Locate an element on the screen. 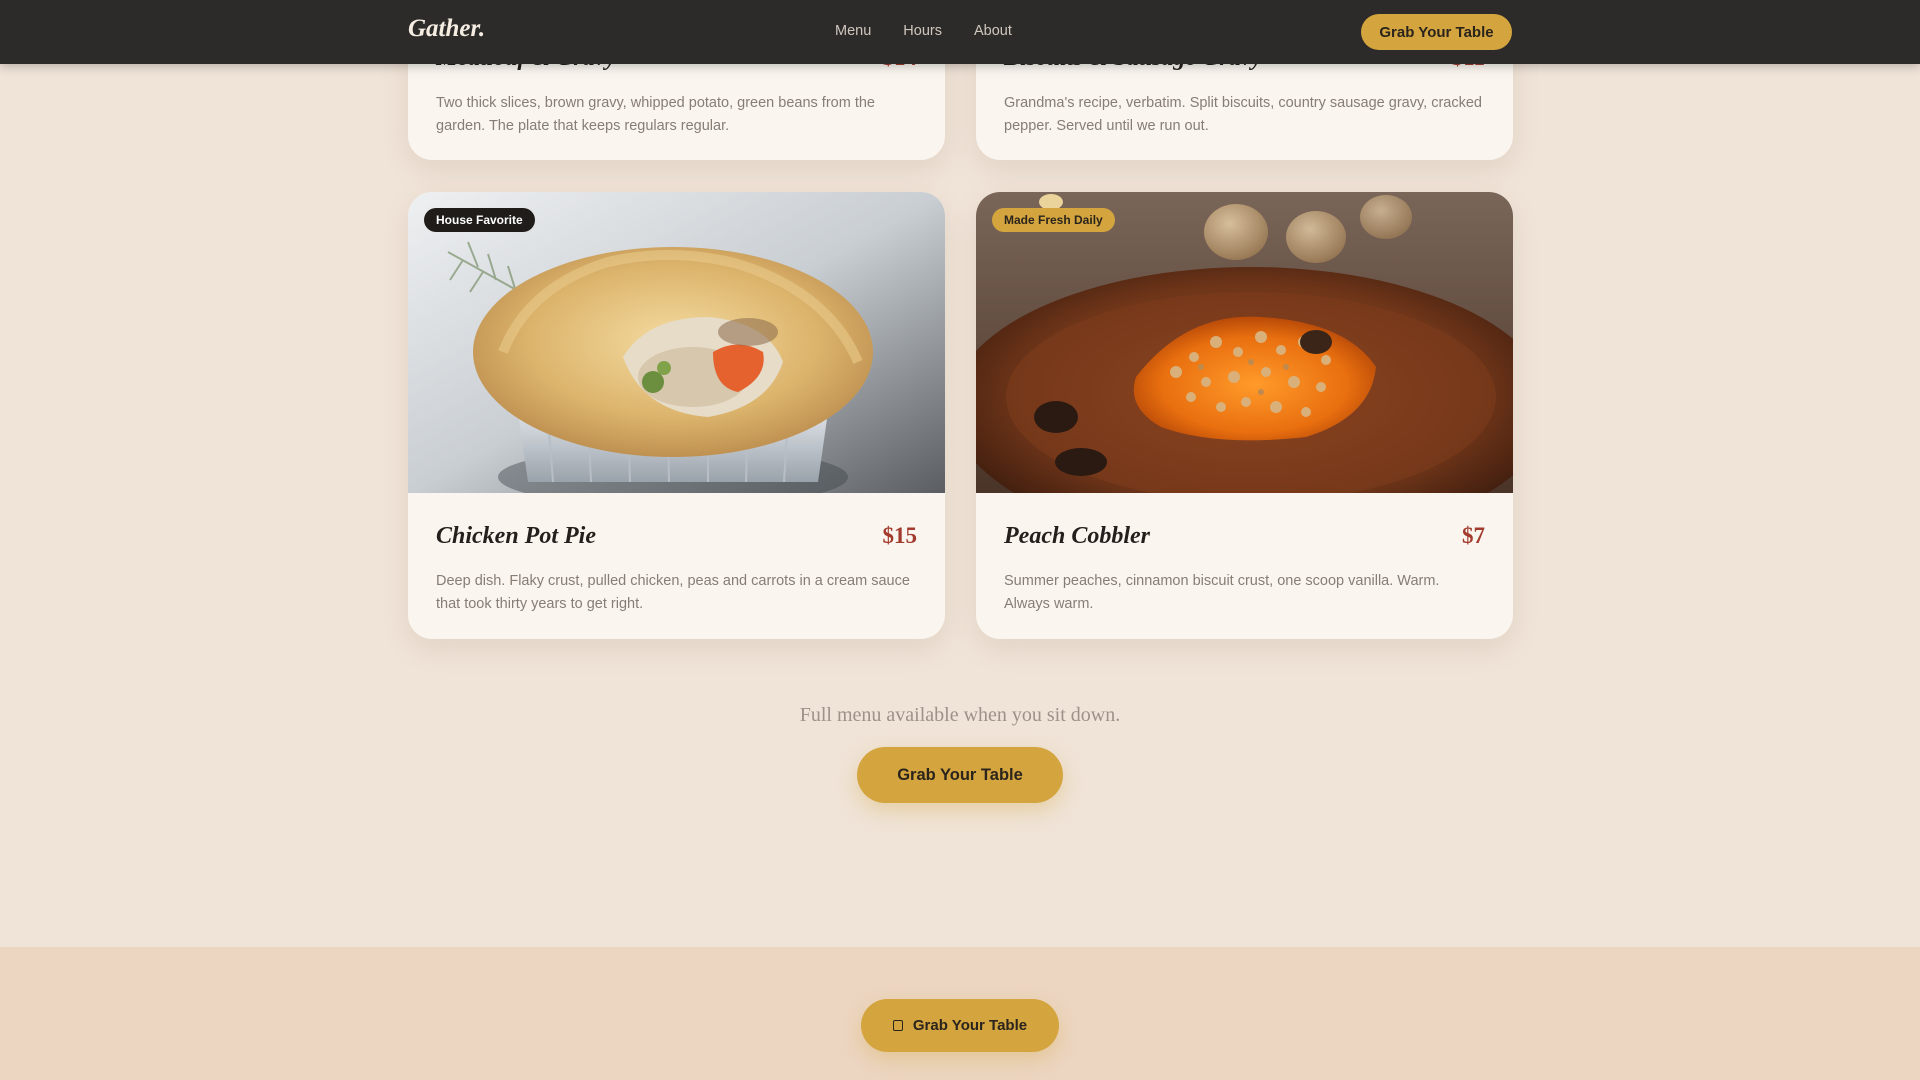 The width and height of the screenshot is (1920, 1080). nav-link-menu: Menu is located at coordinates (853, 31).